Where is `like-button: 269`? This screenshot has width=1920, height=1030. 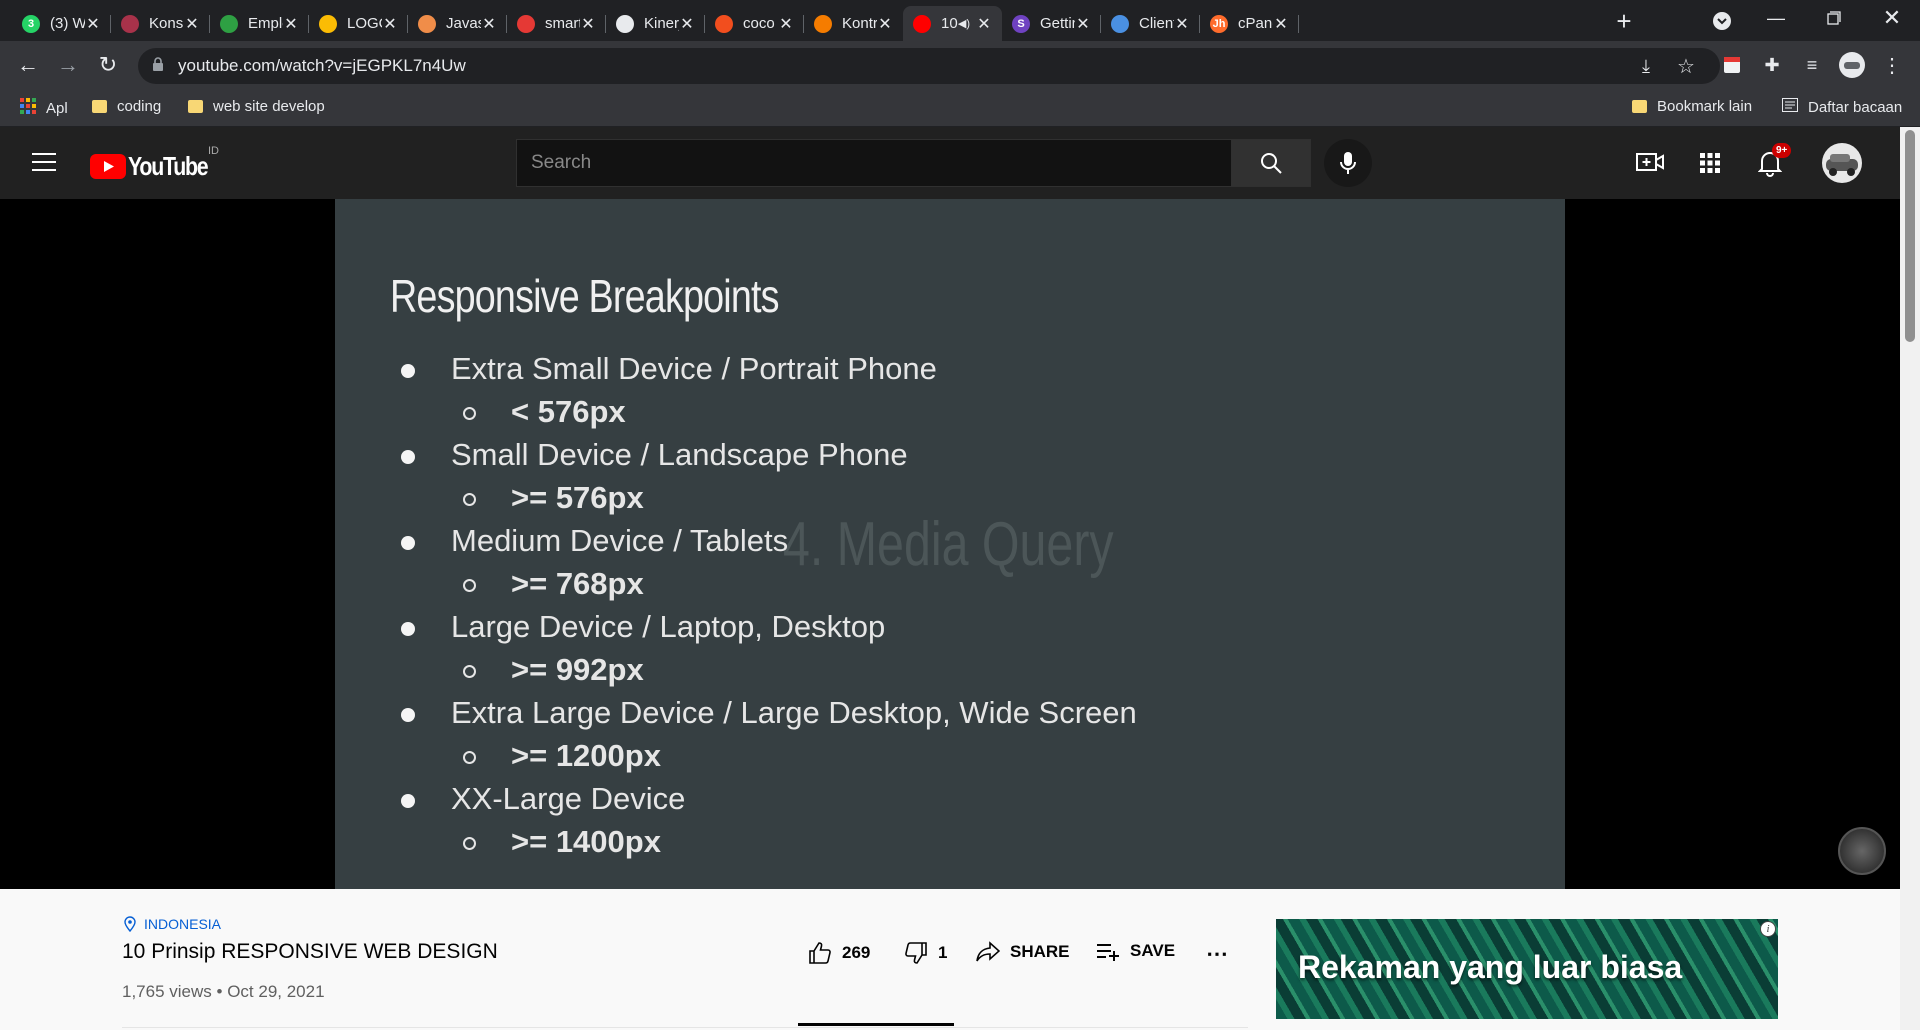
like-button: 269 is located at coordinates (839, 953).